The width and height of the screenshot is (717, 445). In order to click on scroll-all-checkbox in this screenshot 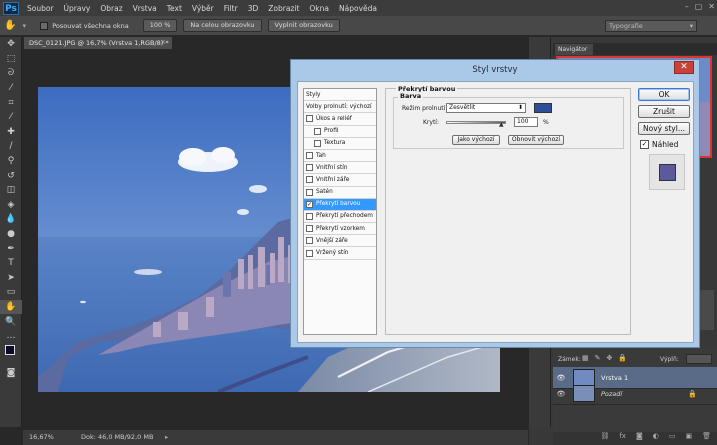, I will do `click(43, 25)`.